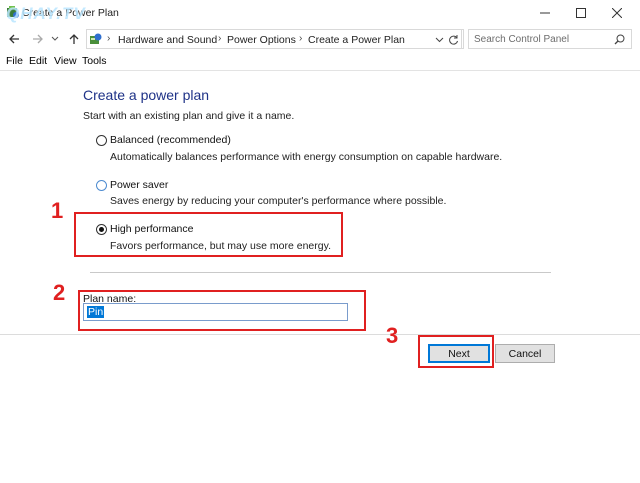  I want to click on watermark-logo: QHAY.TV, so click(46, 13).